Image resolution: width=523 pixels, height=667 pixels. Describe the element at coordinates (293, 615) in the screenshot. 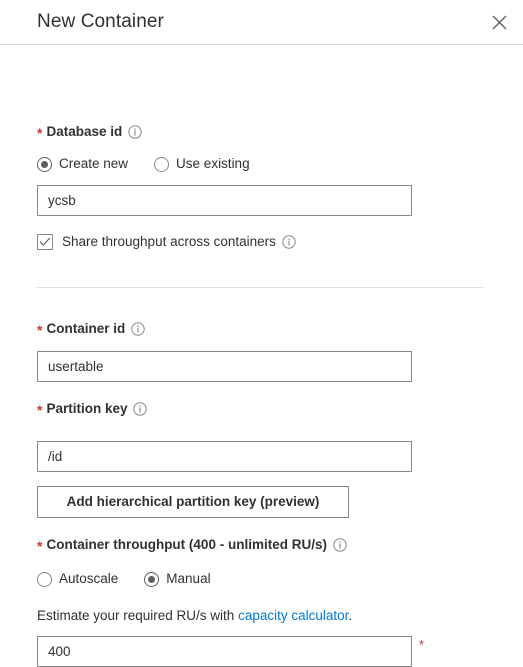

I see `capacity-calculator-link: capacity calculator` at that location.